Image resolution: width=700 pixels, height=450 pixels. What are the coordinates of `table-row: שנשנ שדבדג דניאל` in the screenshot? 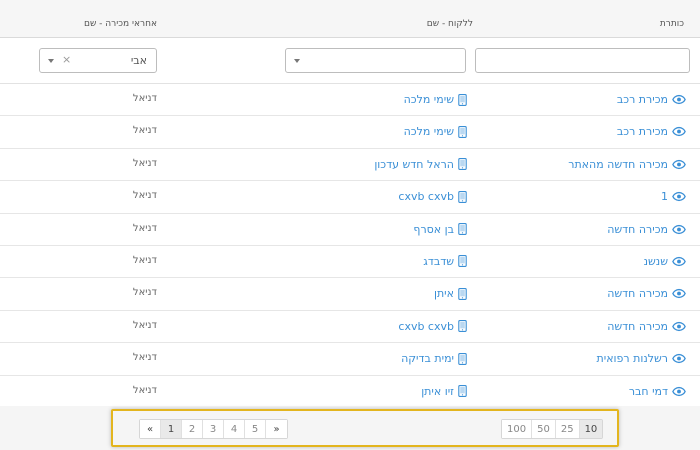 It's located at (350, 262).